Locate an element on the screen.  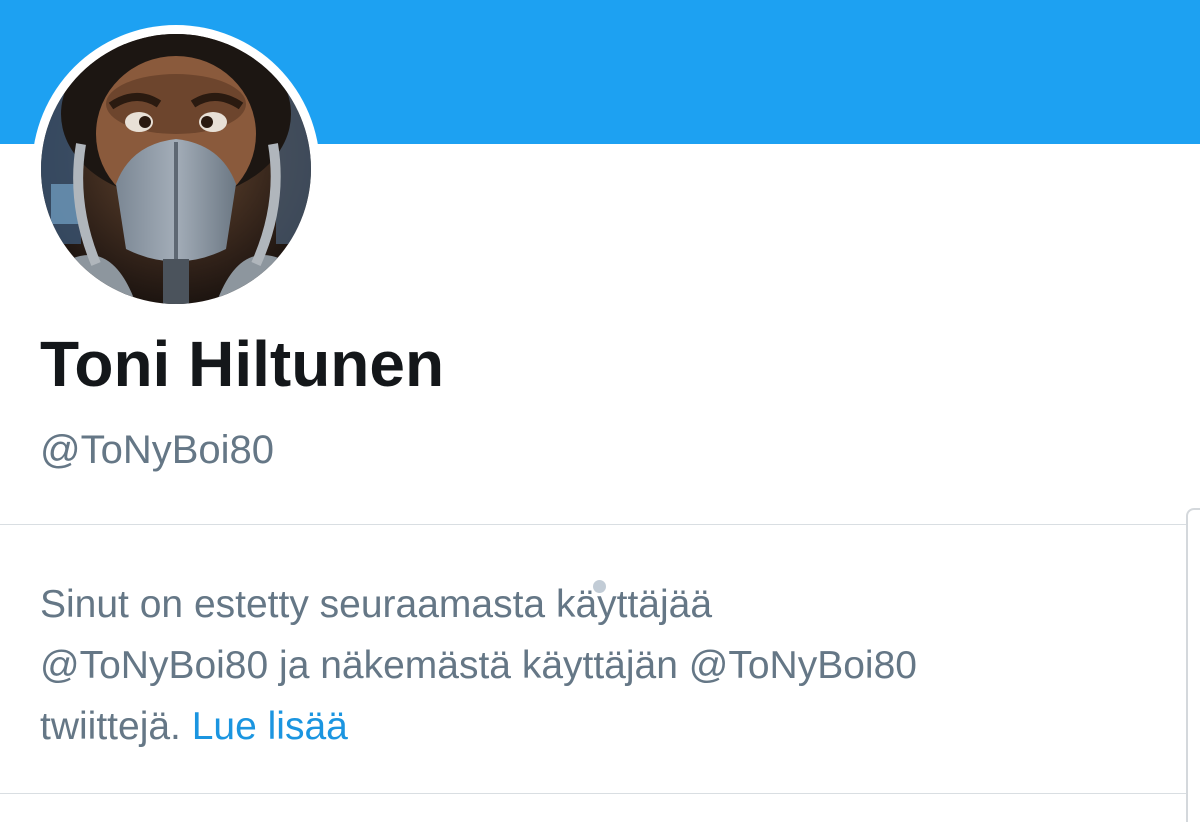
avatar-photo is located at coordinates (176, 169).